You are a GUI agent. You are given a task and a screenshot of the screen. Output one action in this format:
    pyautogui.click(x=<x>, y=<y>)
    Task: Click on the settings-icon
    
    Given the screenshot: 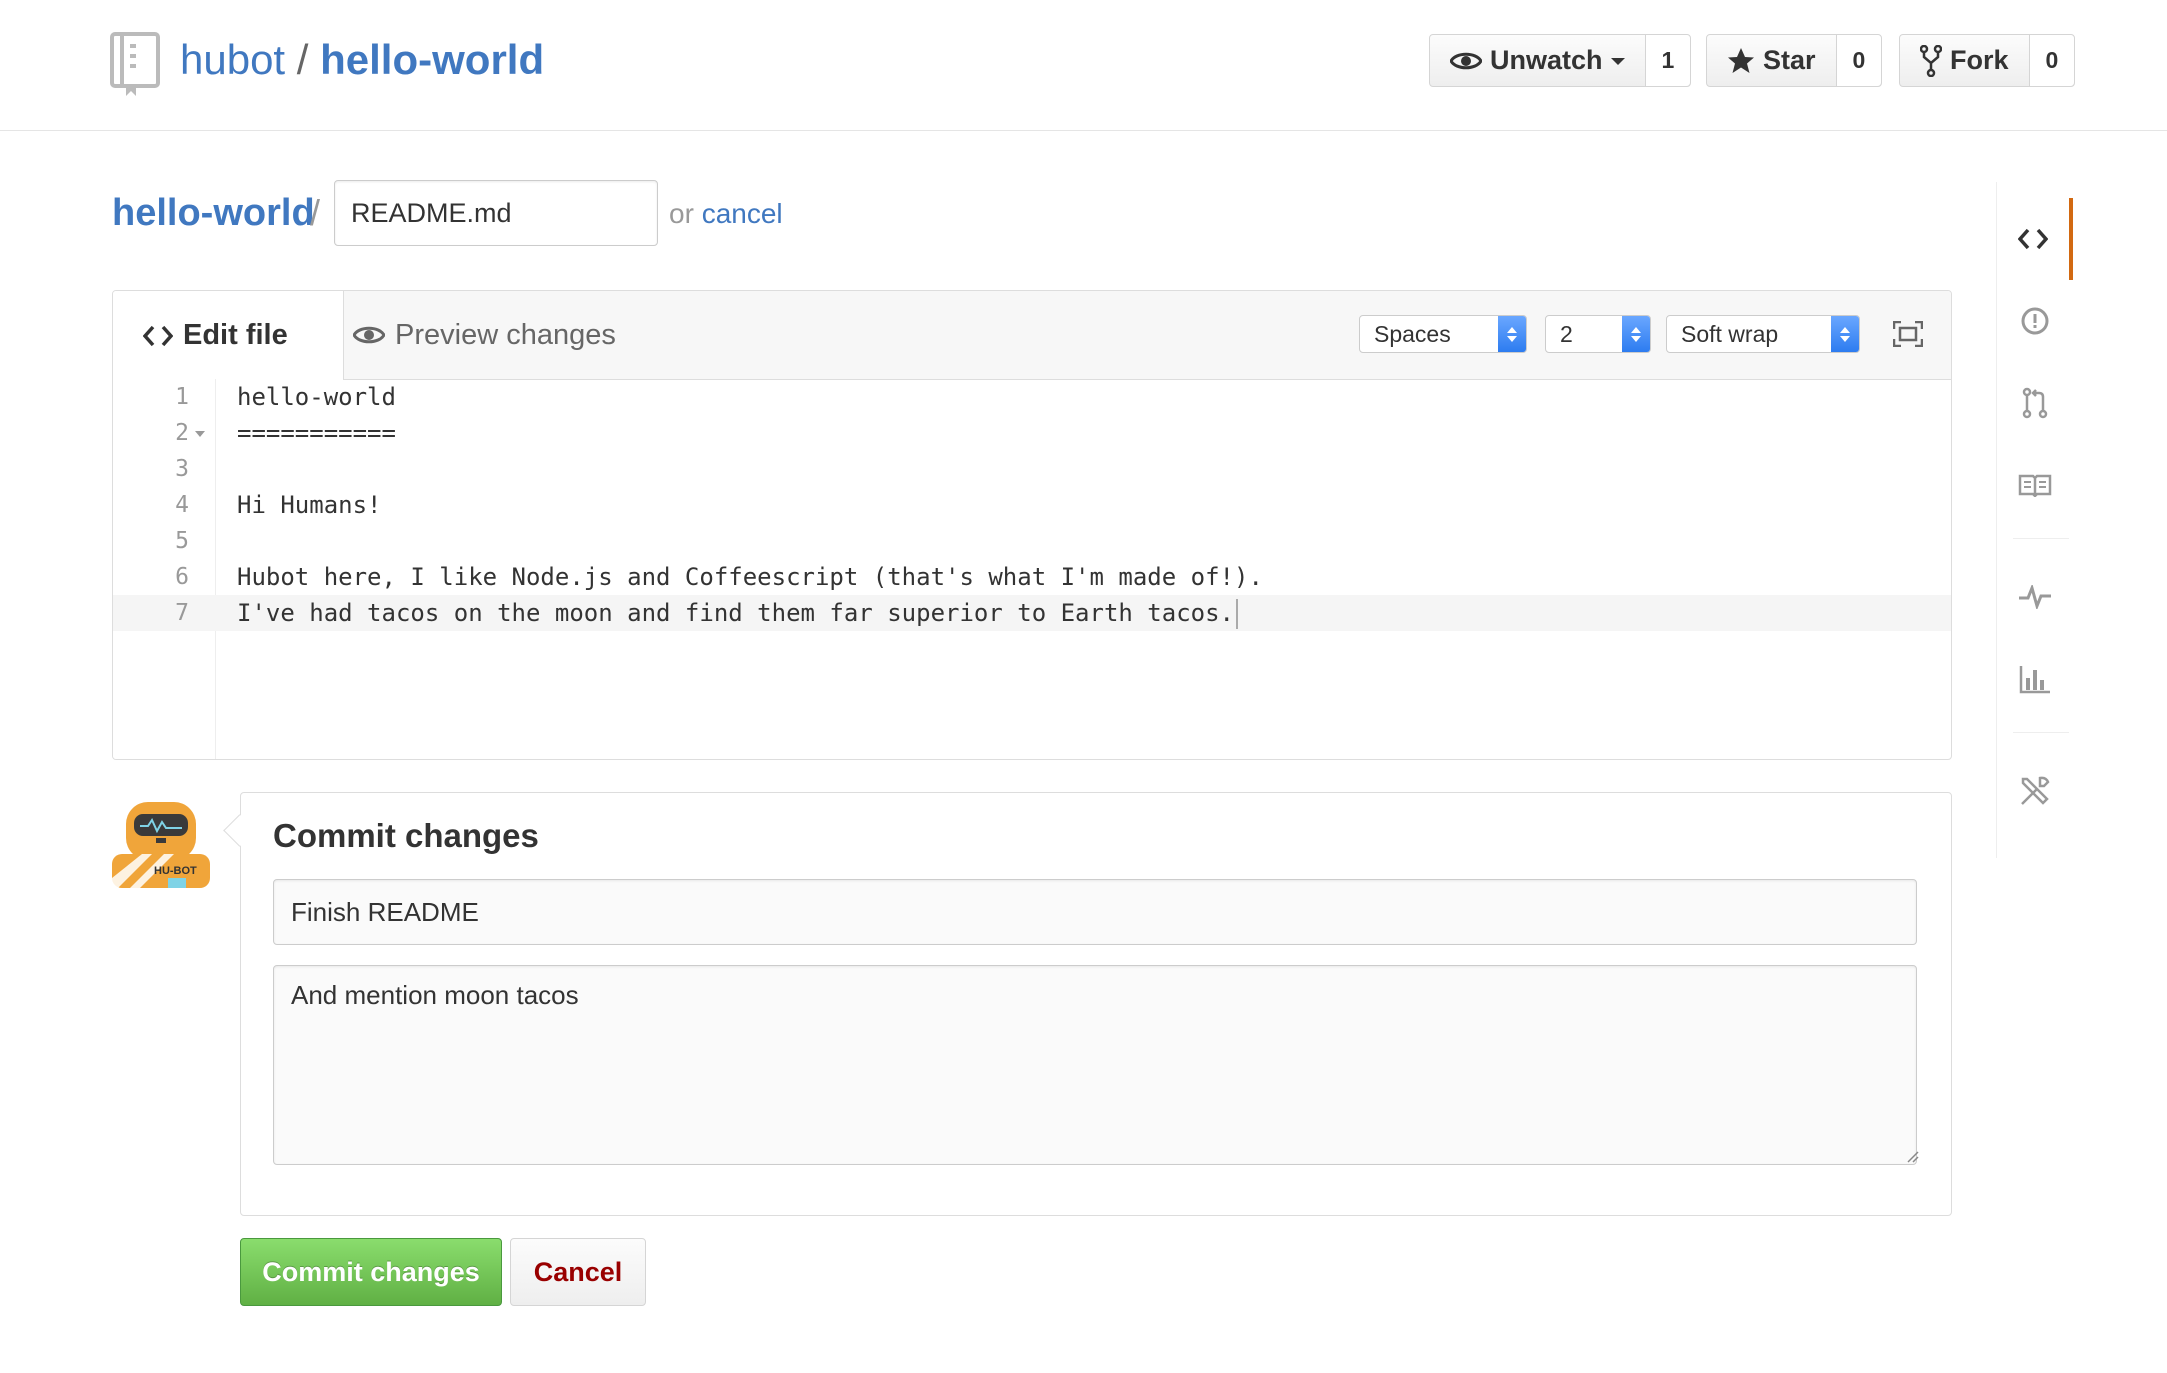 What is the action you would take?
    pyautogui.click(x=2035, y=790)
    